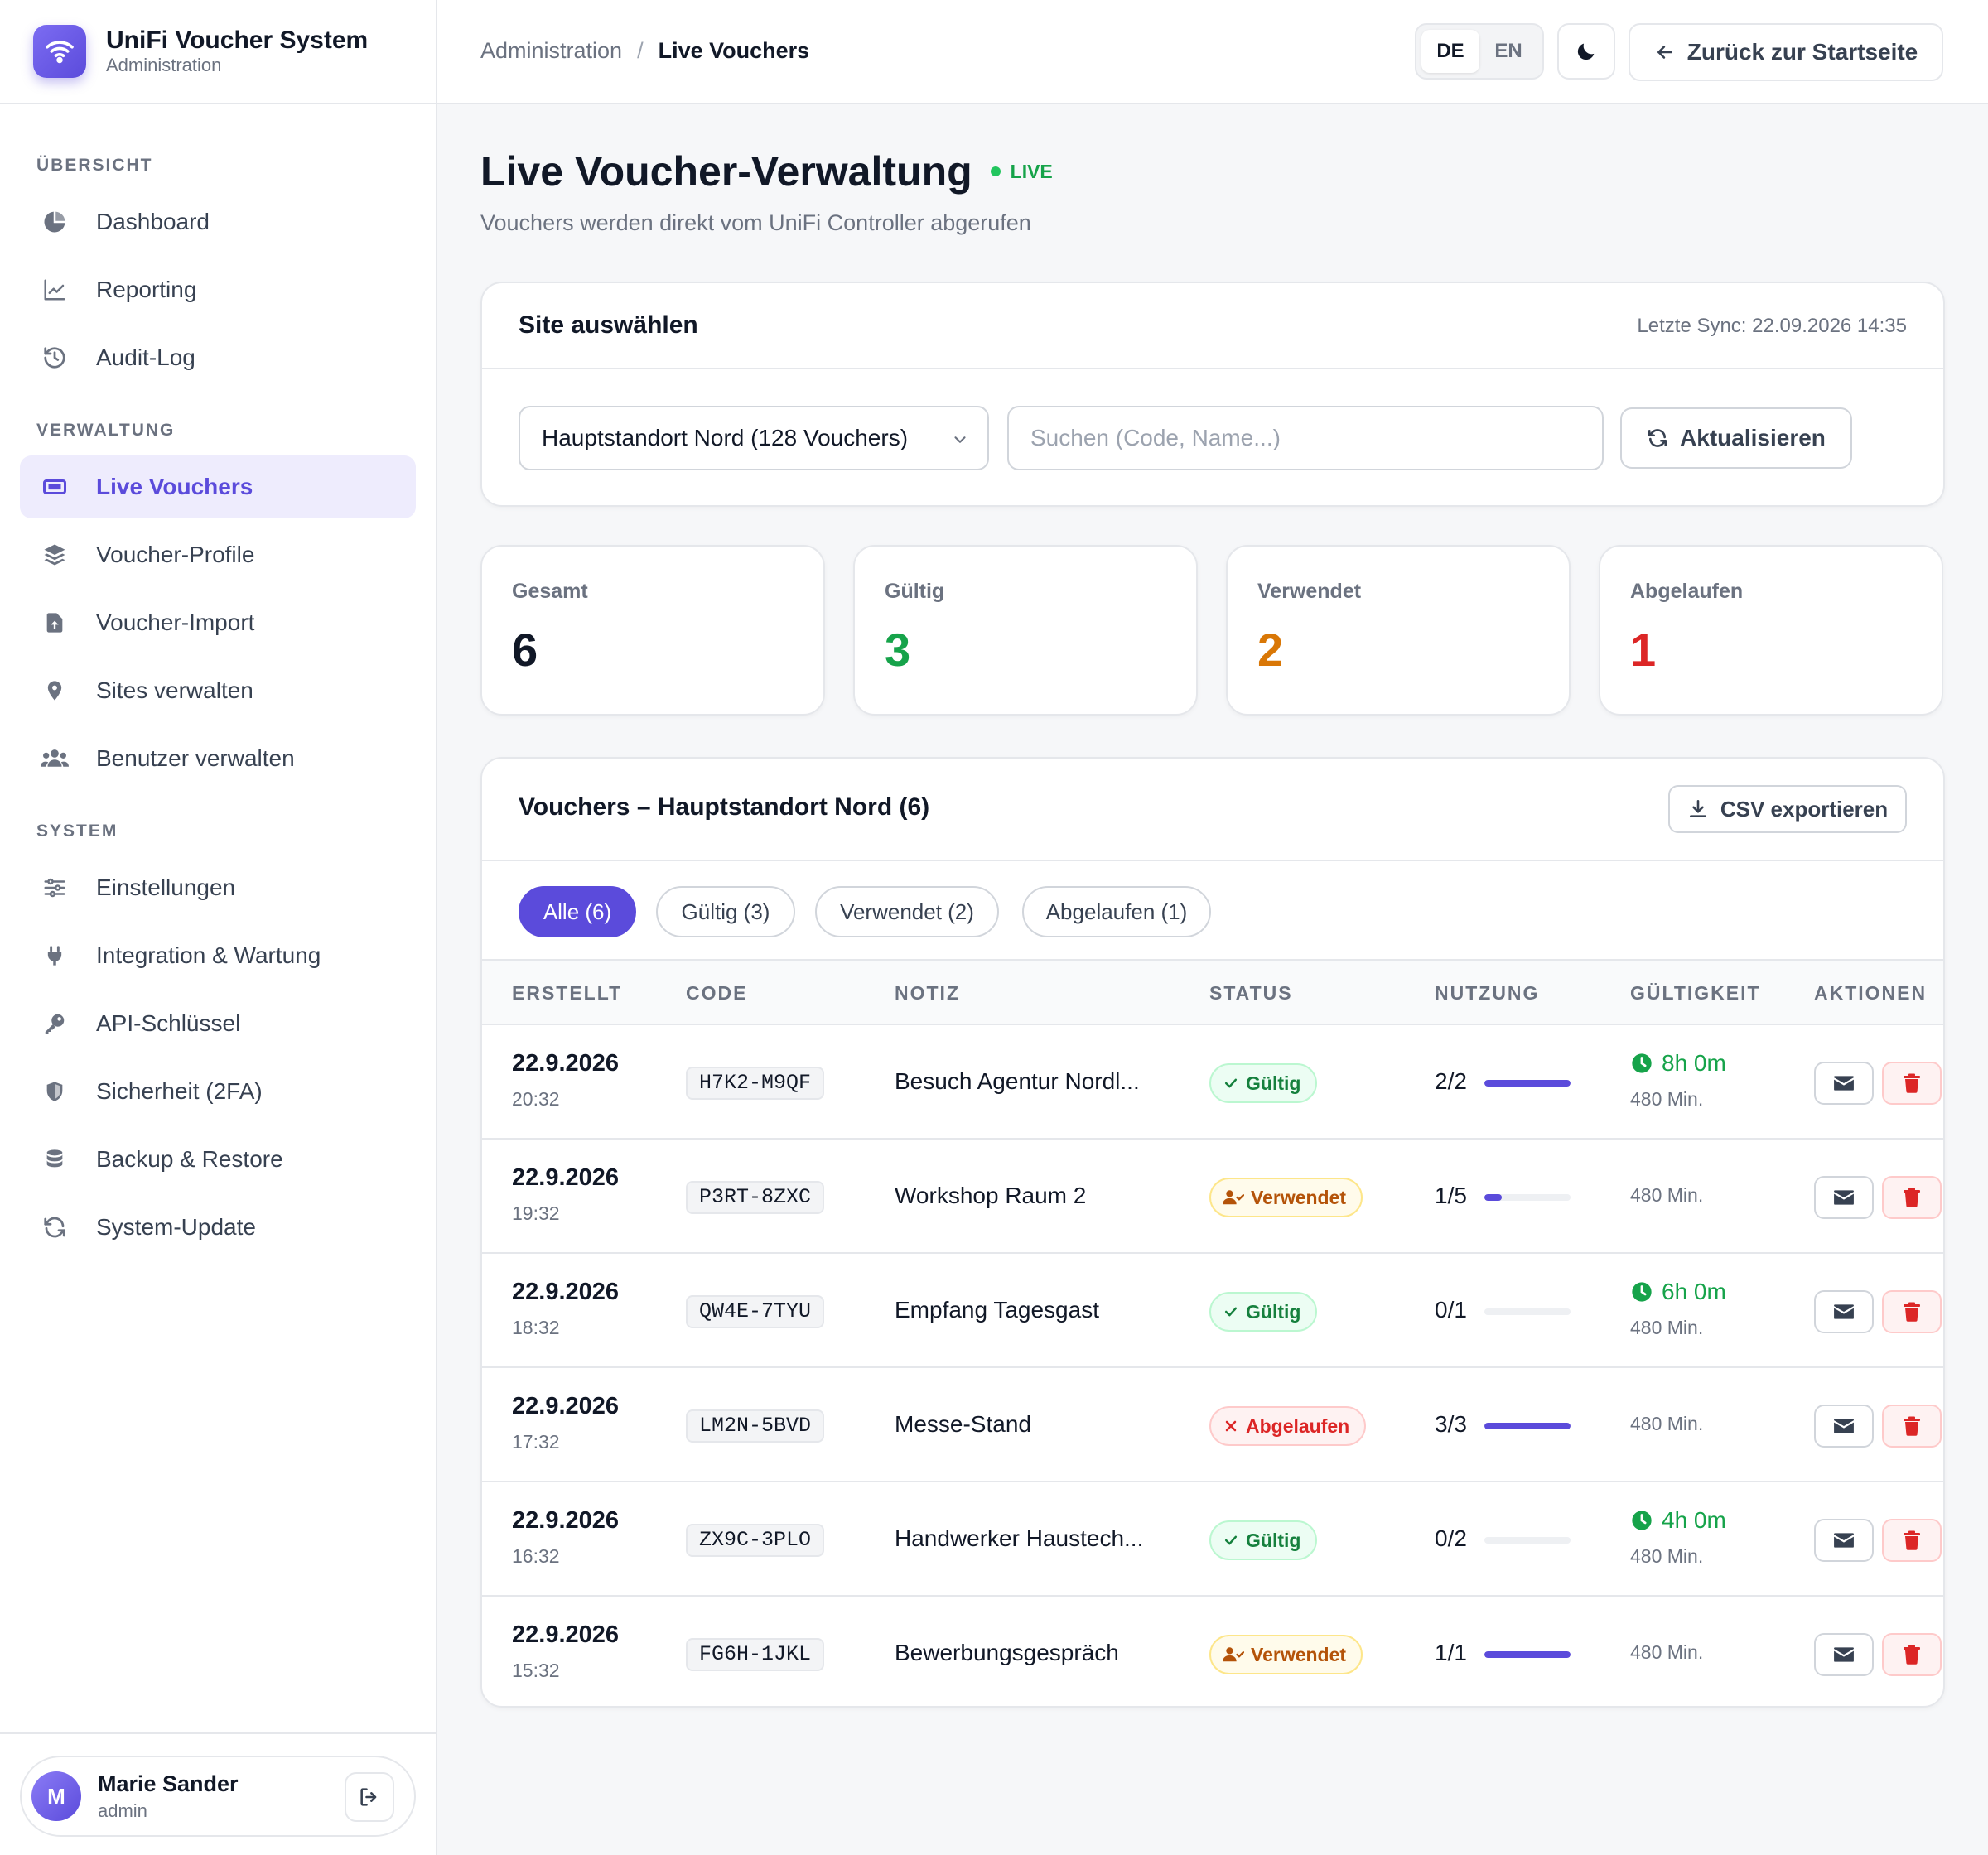 The width and height of the screenshot is (1988, 1855). What do you see at coordinates (525, 650) in the screenshot?
I see `stat-value: 6` at bounding box center [525, 650].